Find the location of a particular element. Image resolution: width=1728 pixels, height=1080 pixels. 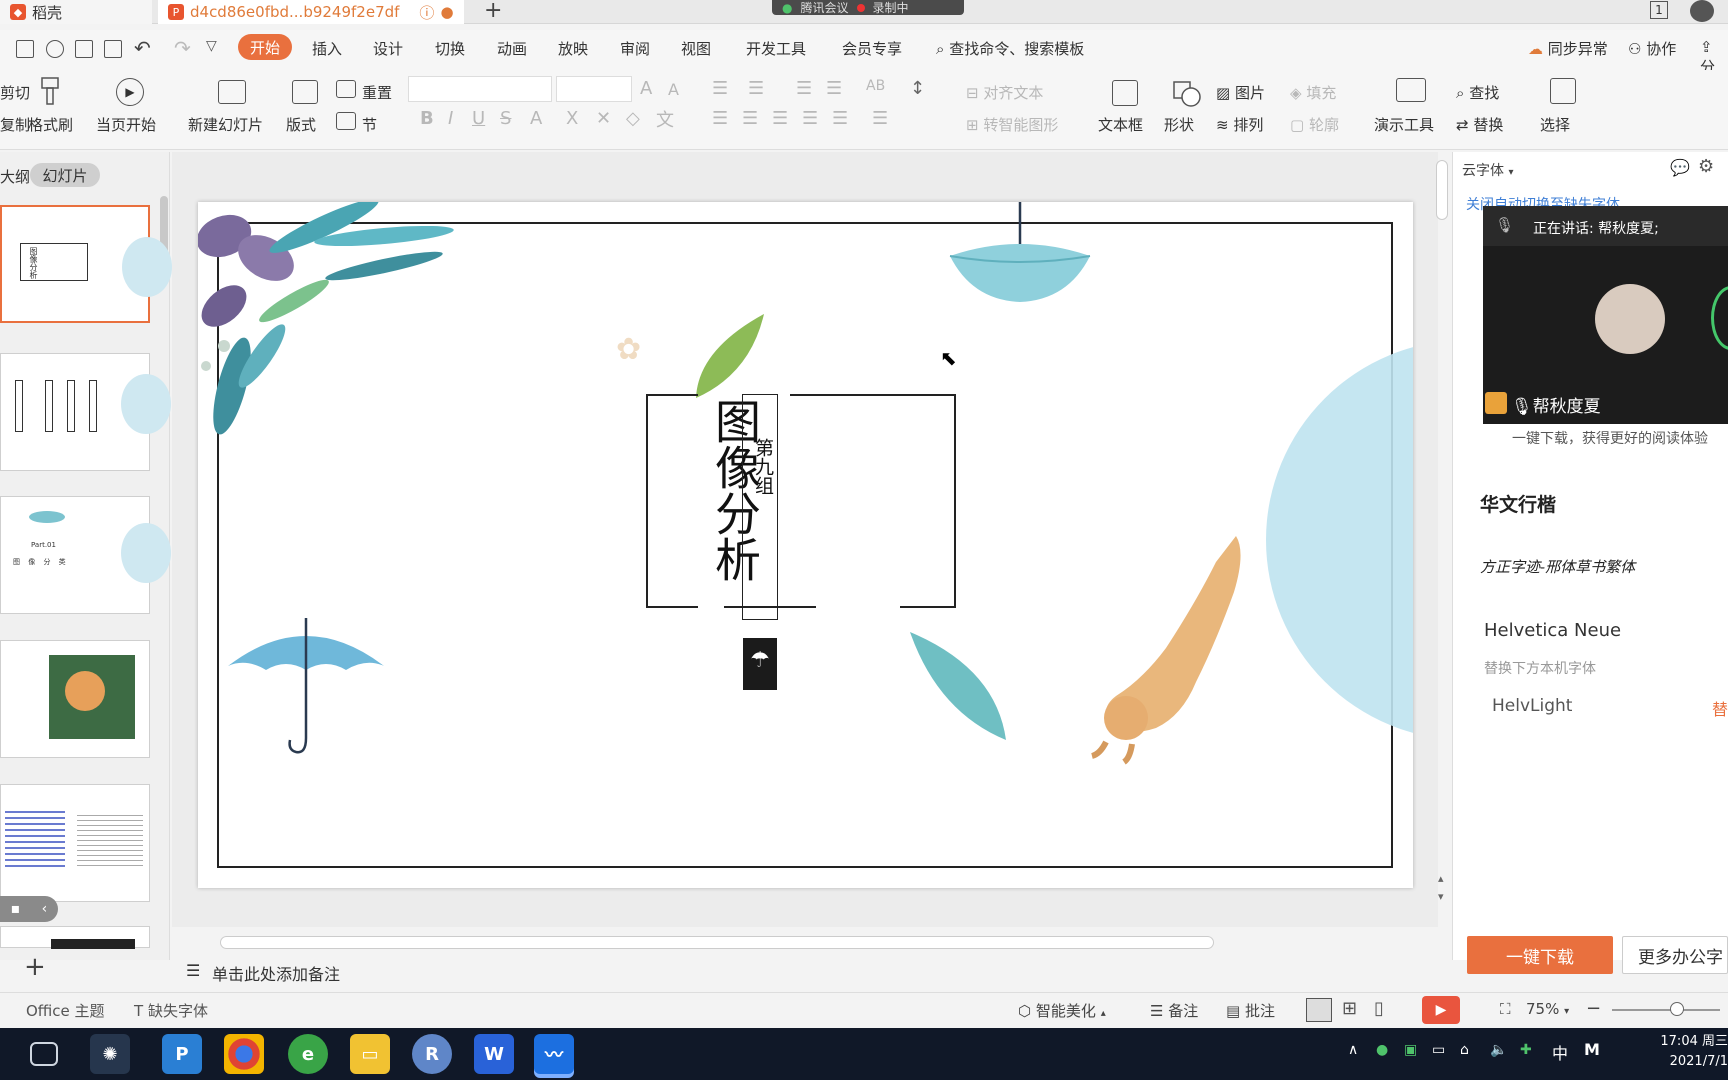

tray-expand-icon: ∧ is located at coordinates (1353, 1050).